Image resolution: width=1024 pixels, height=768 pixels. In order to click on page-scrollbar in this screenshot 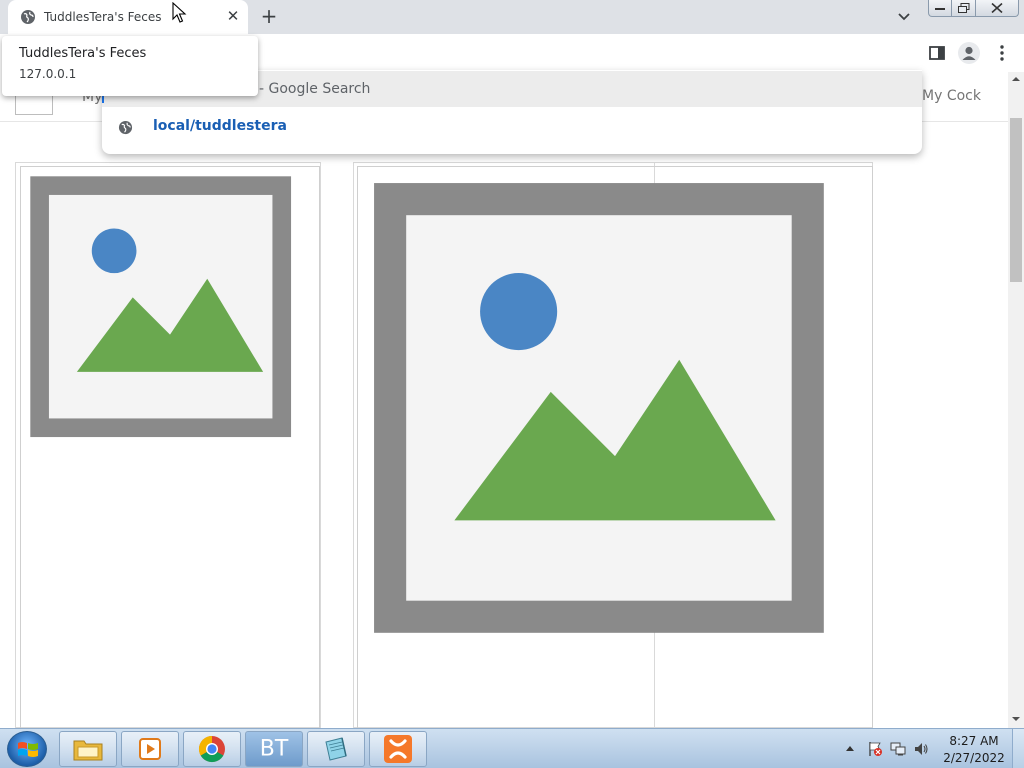, I will do `click(1016, 400)`.